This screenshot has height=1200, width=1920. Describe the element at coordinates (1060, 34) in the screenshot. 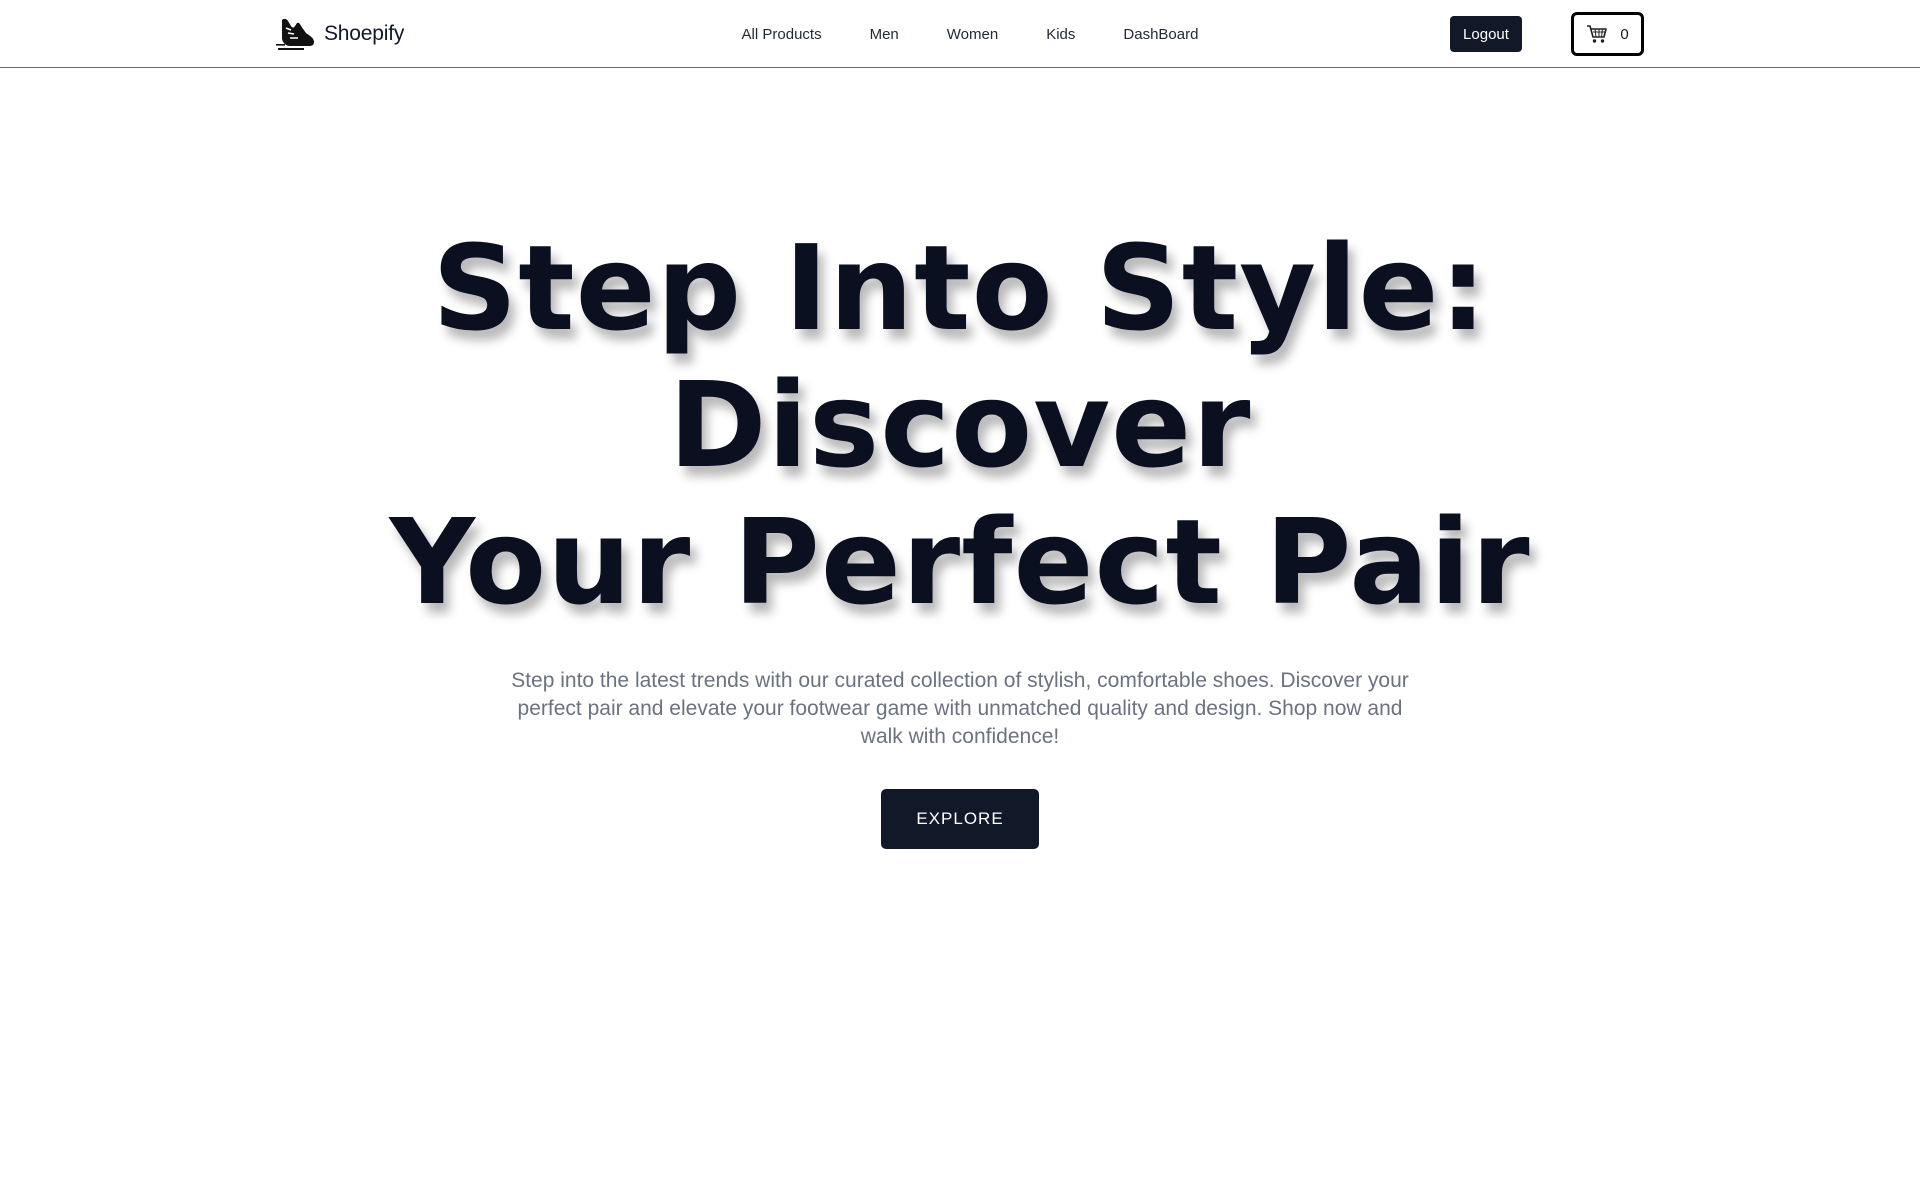

I see `nav-link-kids: Kids` at that location.